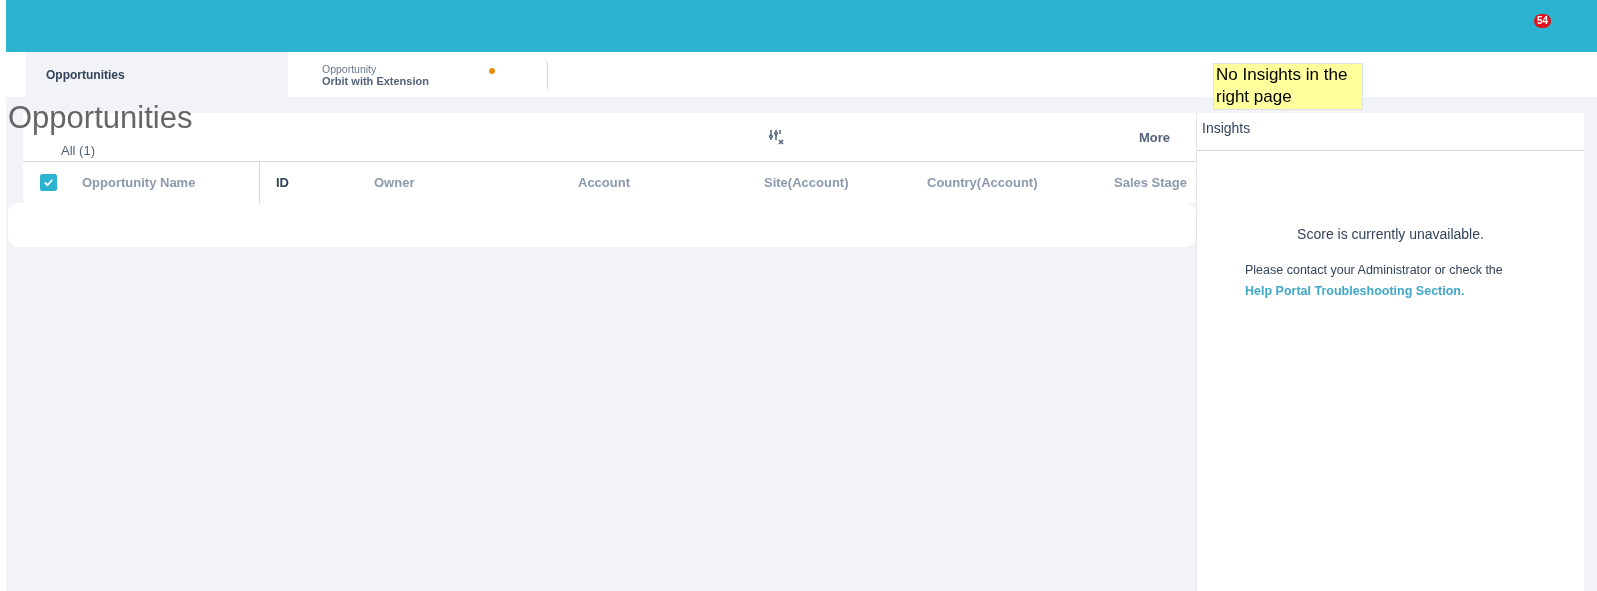 The width and height of the screenshot is (1597, 591). What do you see at coordinates (139, 182) in the screenshot?
I see `column-header: Opportunity Name` at bounding box center [139, 182].